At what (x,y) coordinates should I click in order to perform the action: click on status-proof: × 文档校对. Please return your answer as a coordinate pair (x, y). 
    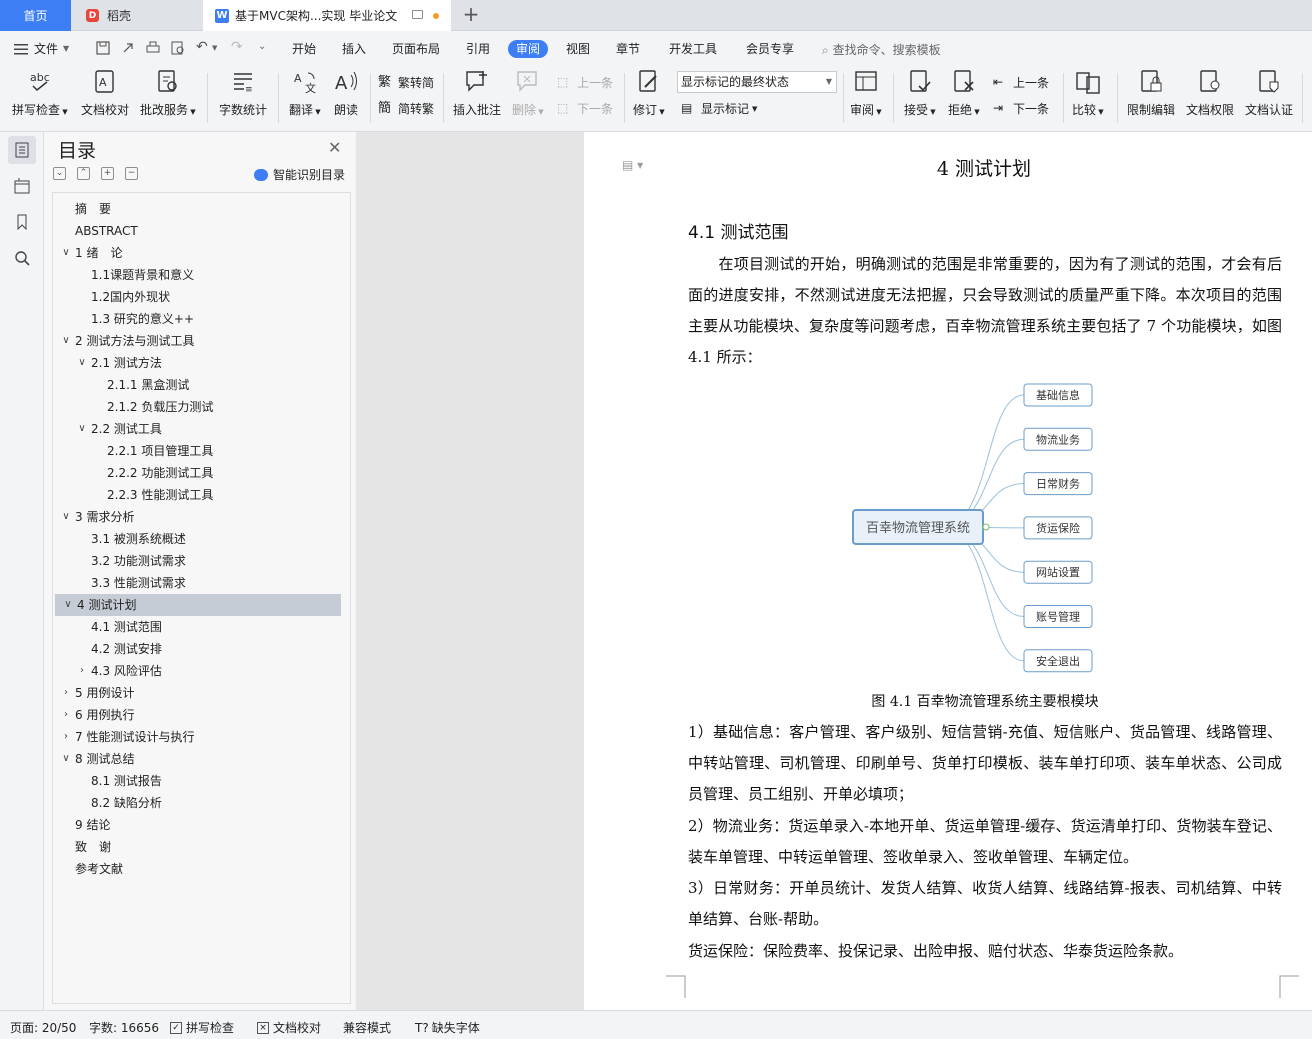
    Looking at the image, I should click on (289, 1027).